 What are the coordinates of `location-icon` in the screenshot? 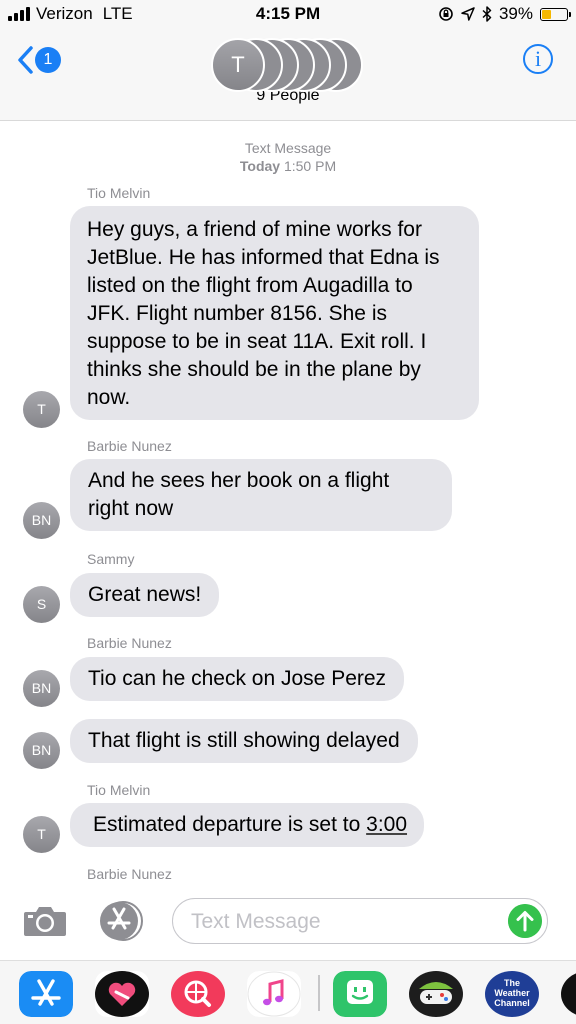 It's located at (468, 14).